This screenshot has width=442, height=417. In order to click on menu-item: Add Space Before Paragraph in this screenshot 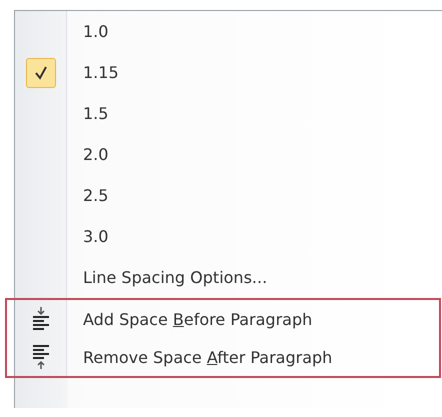, I will do `click(227, 319)`.